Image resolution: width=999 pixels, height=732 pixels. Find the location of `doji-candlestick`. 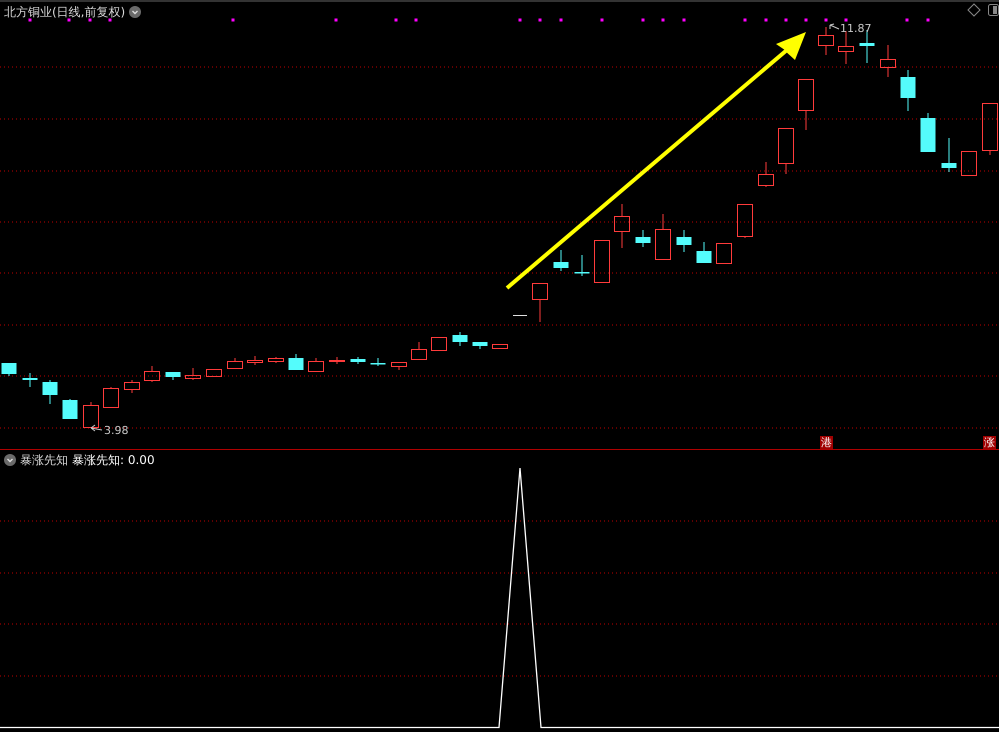

doji-candlestick is located at coordinates (520, 315).